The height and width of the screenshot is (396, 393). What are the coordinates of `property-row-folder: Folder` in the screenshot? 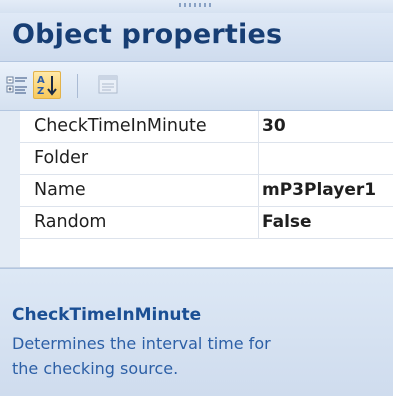 It's located at (206, 159).